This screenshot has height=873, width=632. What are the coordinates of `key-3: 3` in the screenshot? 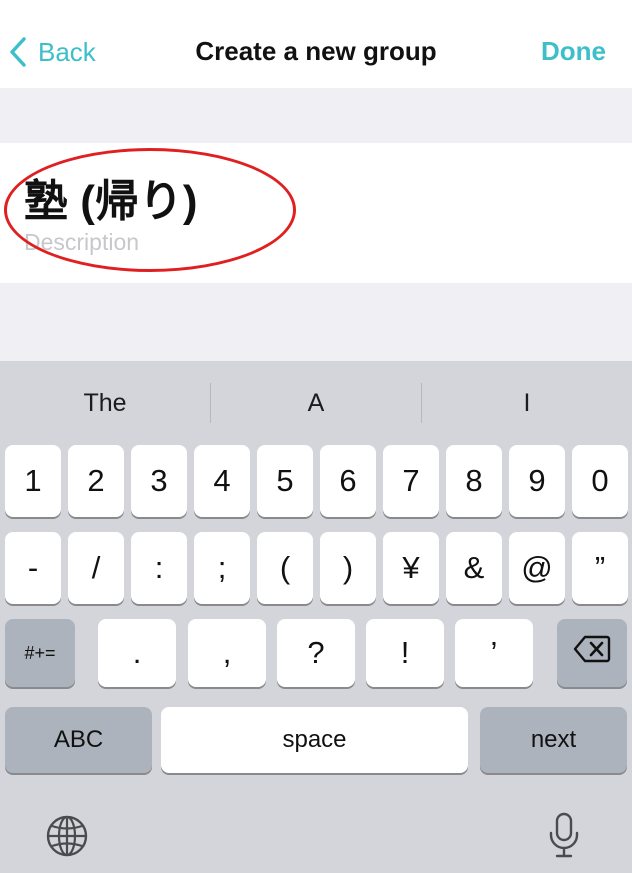 It's located at (159, 481).